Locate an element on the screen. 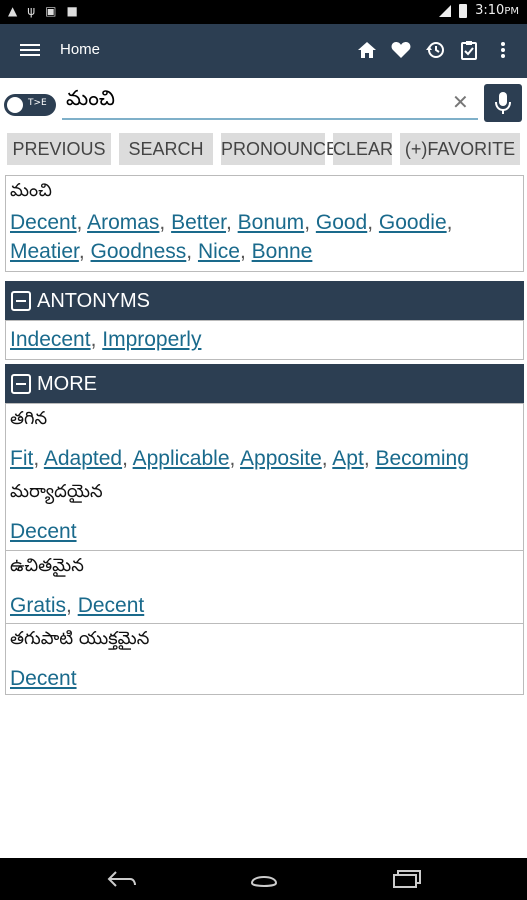 The image size is (527, 900). antonyms-card: Indecent, Improperly is located at coordinates (264, 340).